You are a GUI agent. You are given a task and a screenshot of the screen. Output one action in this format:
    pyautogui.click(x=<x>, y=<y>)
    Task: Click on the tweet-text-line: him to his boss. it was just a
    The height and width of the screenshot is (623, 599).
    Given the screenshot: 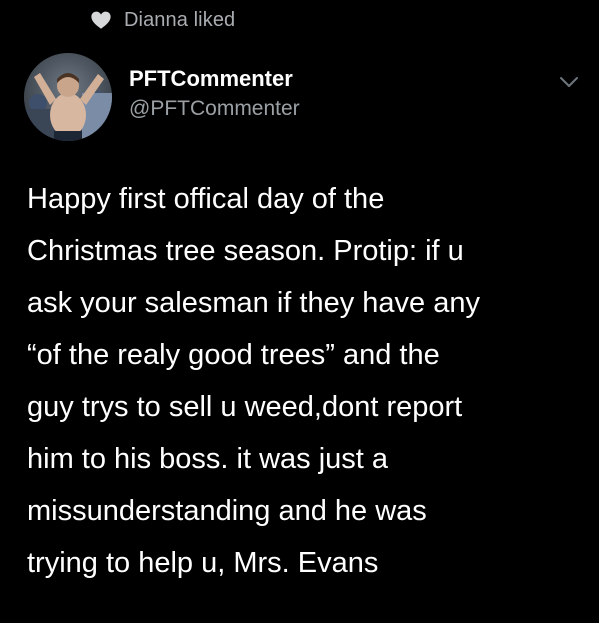 What is the action you would take?
    pyautogui.click(x=208, y=459)
    